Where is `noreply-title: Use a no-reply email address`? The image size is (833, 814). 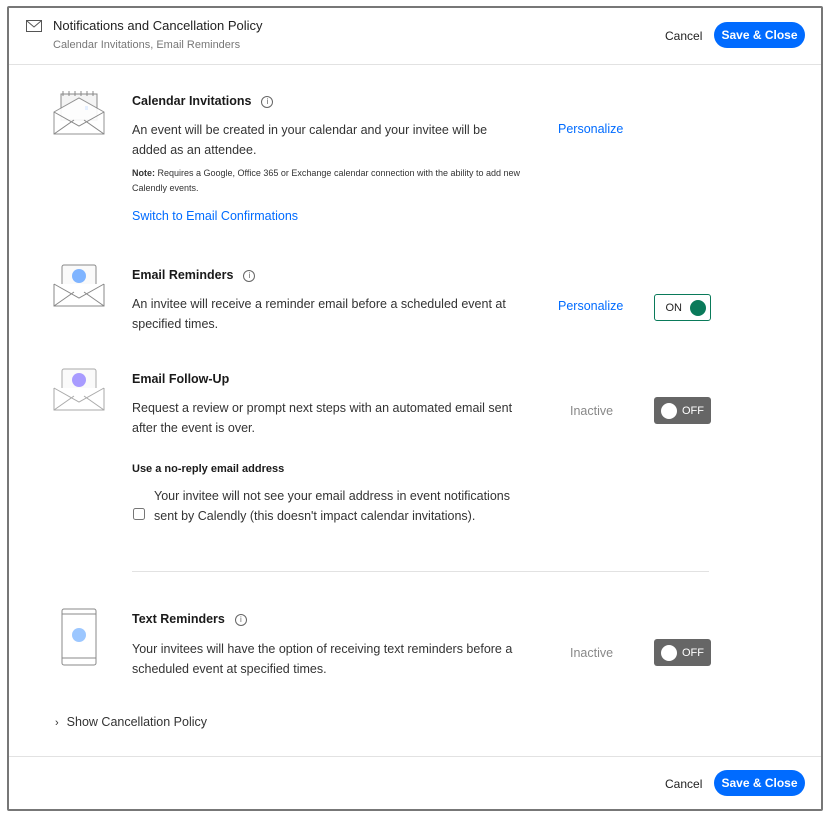 noreply-title: Use a no-reply email address is located at coordinates (208, 469).